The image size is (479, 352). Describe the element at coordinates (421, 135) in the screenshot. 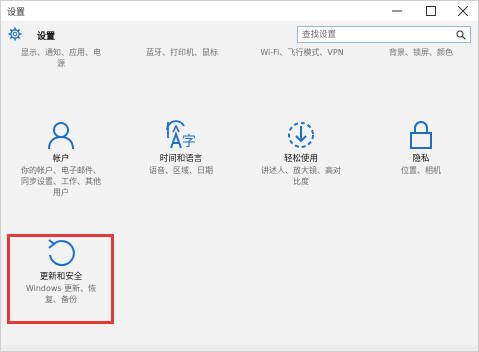

I see `lock-icon` at that location.